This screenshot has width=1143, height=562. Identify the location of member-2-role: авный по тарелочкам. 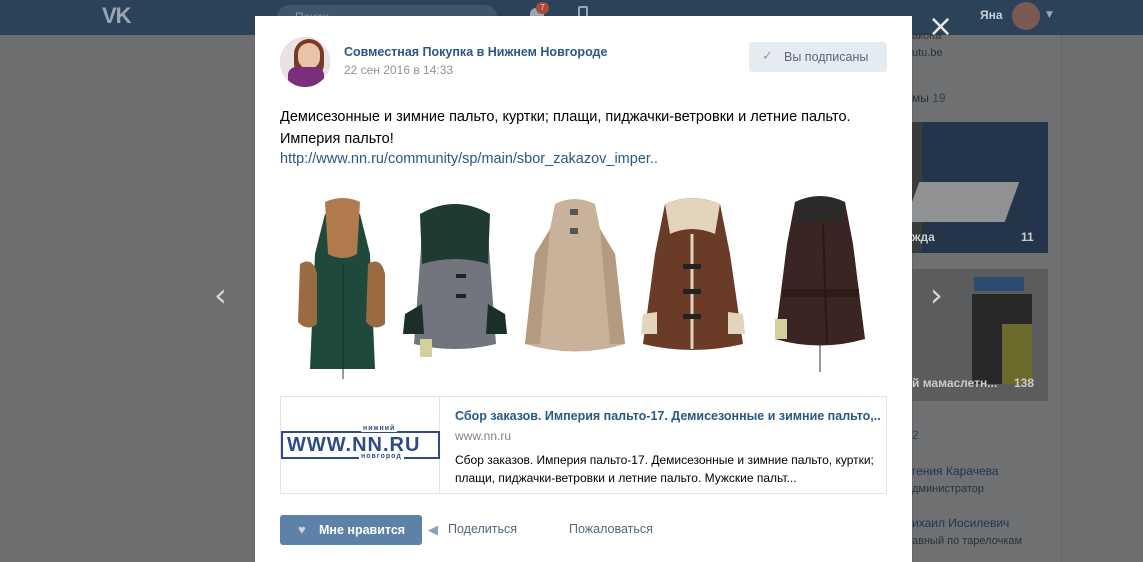
(967, 541).